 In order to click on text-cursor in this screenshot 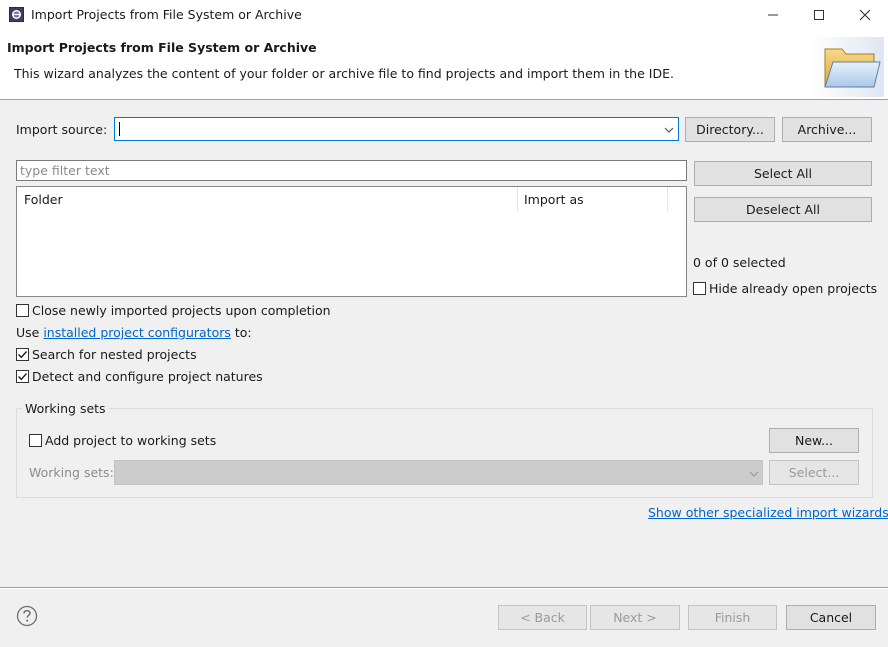, I will do `click(119, 129)`.